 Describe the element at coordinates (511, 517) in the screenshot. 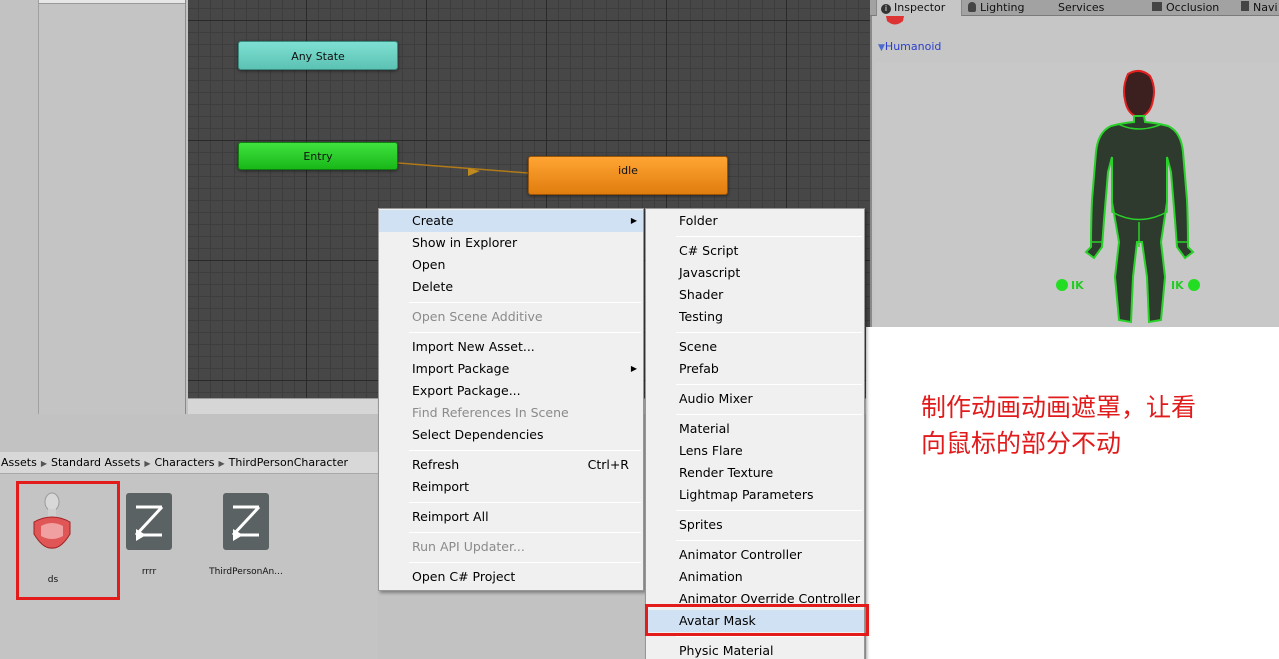

I see `menu-item-reimport-all: Reimport All` at that location.